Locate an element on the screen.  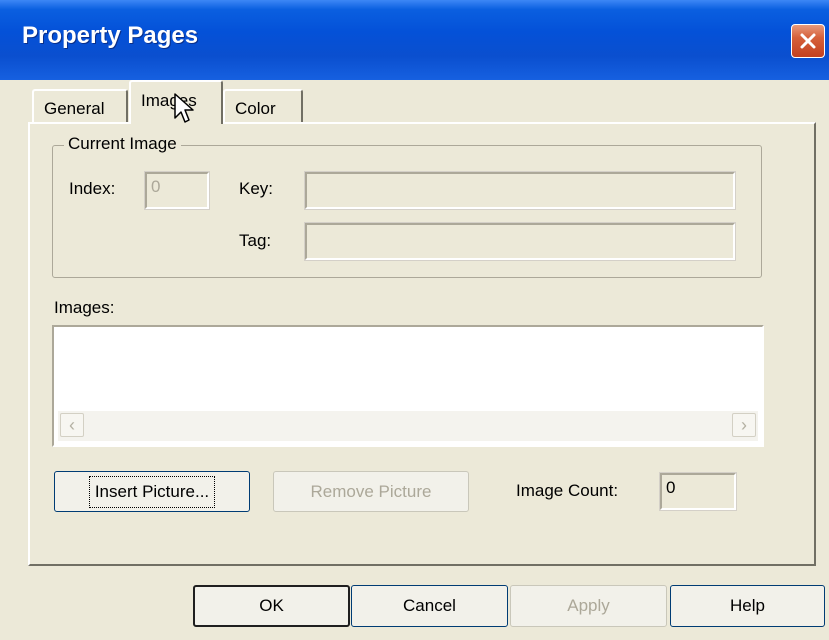
chevron-right-icon: › is located at coordinates (744, 425).